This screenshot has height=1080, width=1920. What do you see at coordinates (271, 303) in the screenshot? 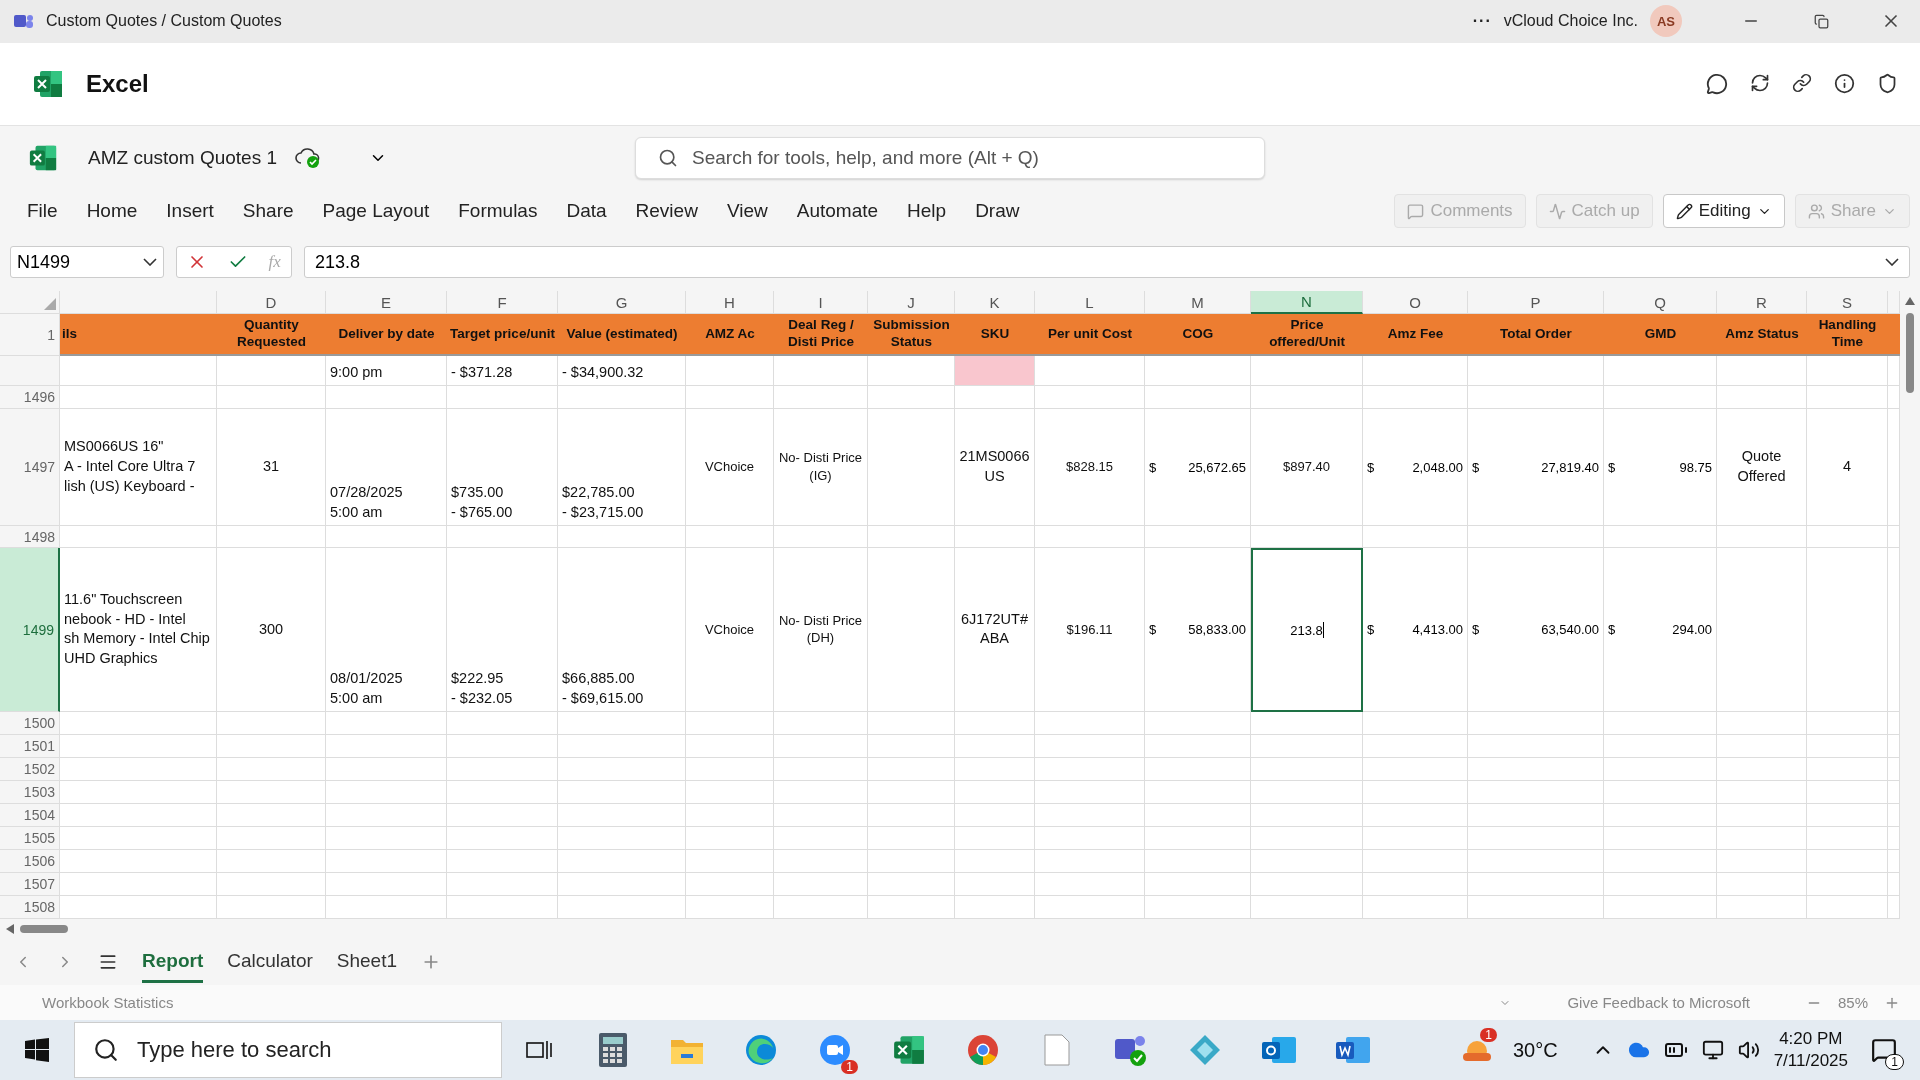
I see `column-header: D` at bounding box center [271, 303].